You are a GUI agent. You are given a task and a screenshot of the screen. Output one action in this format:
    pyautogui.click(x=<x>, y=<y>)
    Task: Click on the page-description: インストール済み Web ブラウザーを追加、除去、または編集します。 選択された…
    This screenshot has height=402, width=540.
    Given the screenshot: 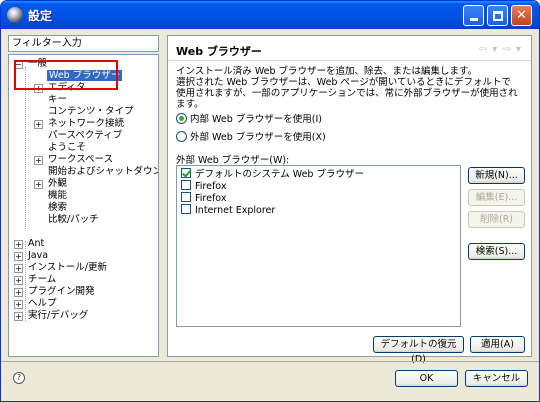 What is the action you would take?
    pyautogui.click(x=348, y=88)
    